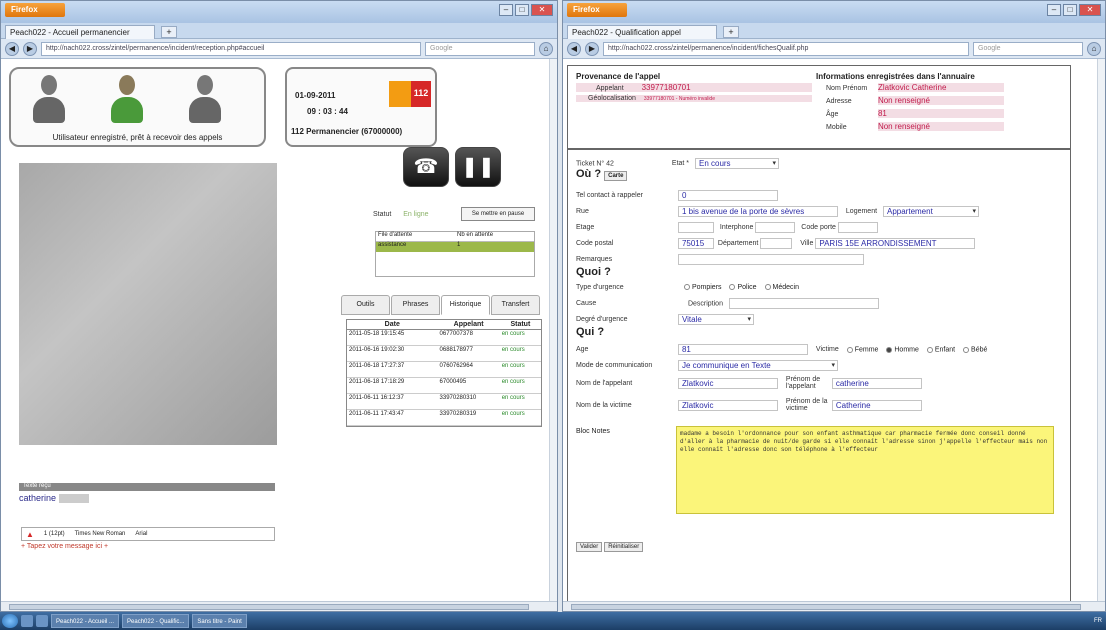  I want to click on set-pause-button: Se mettre en pause, so click(498, 214).